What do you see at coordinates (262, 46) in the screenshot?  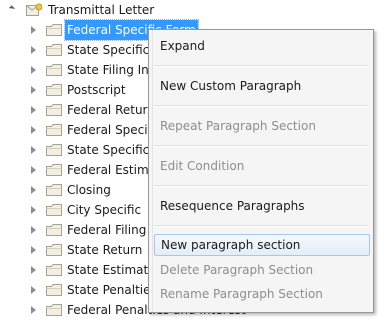 I see `menu-item-expand: Expand` at bounding box center [262, 46].